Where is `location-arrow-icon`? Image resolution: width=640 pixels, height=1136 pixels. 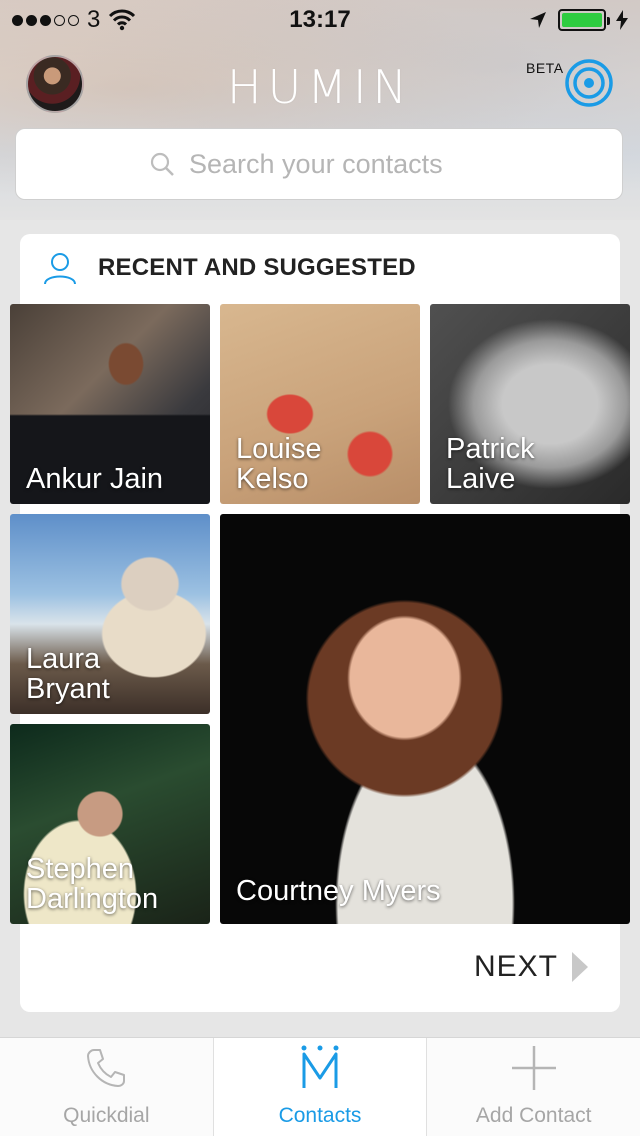 location-arrow-icon is located at coordinates (538, 20).